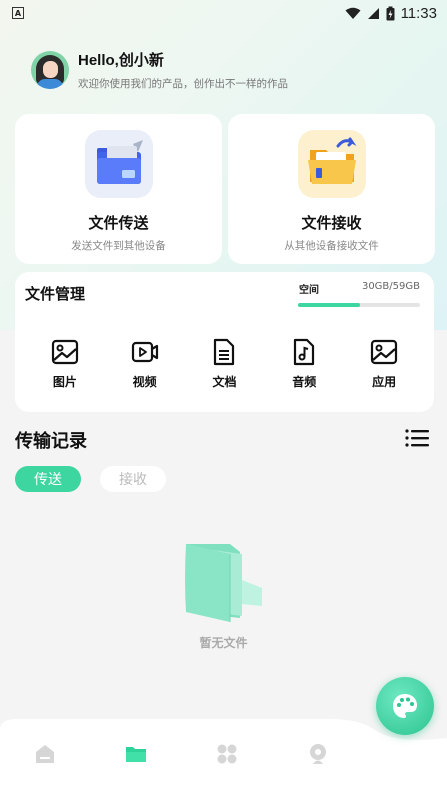 The image size is (447, 796). I want to click on category-apps: 应用, so click(384, 364).